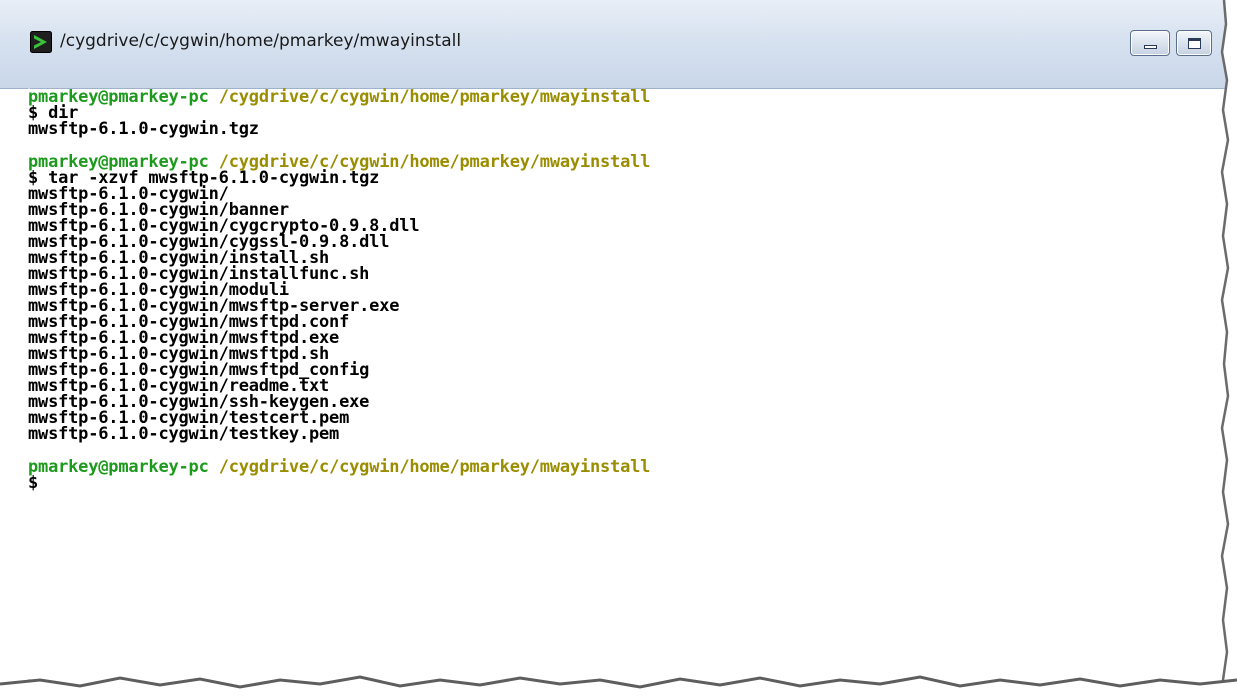 This screenshot has height=696, width=1237. What do you see at coordinates (41, 42) in the screenshot?
I see `cygwin-terminal-icon` at bounding box center [41, 42].